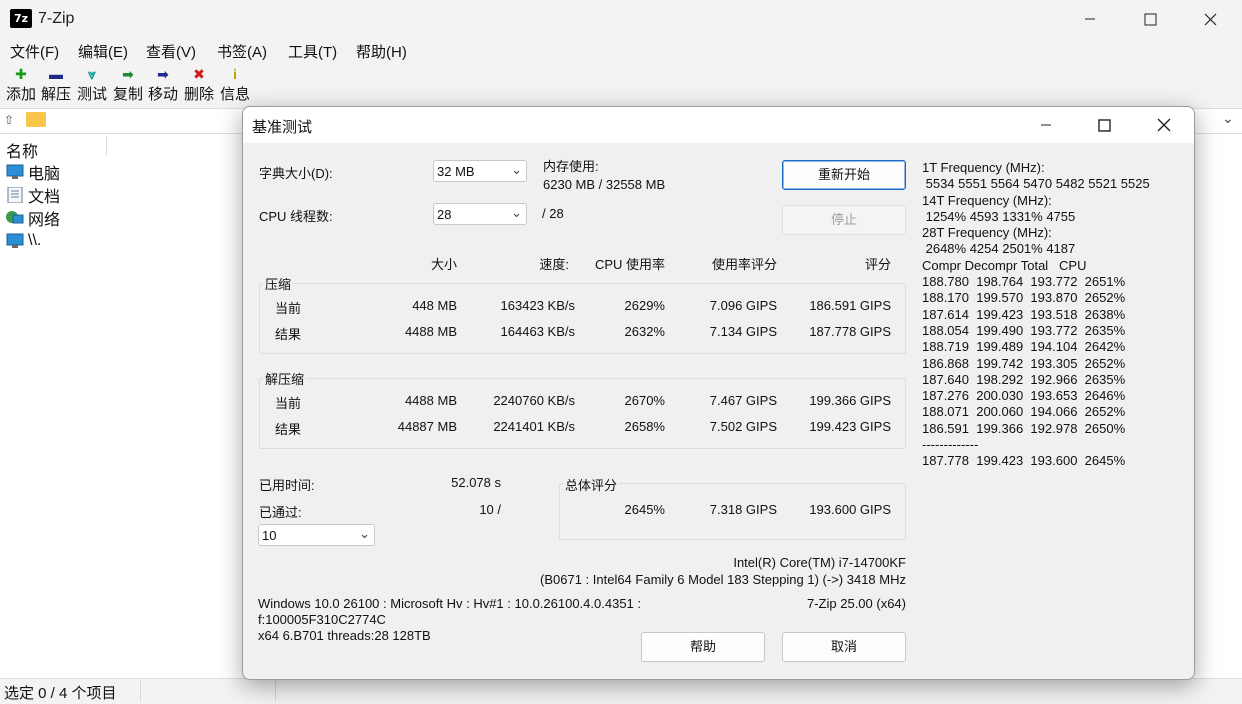  I want to click on device-icon, so click(15, 240).